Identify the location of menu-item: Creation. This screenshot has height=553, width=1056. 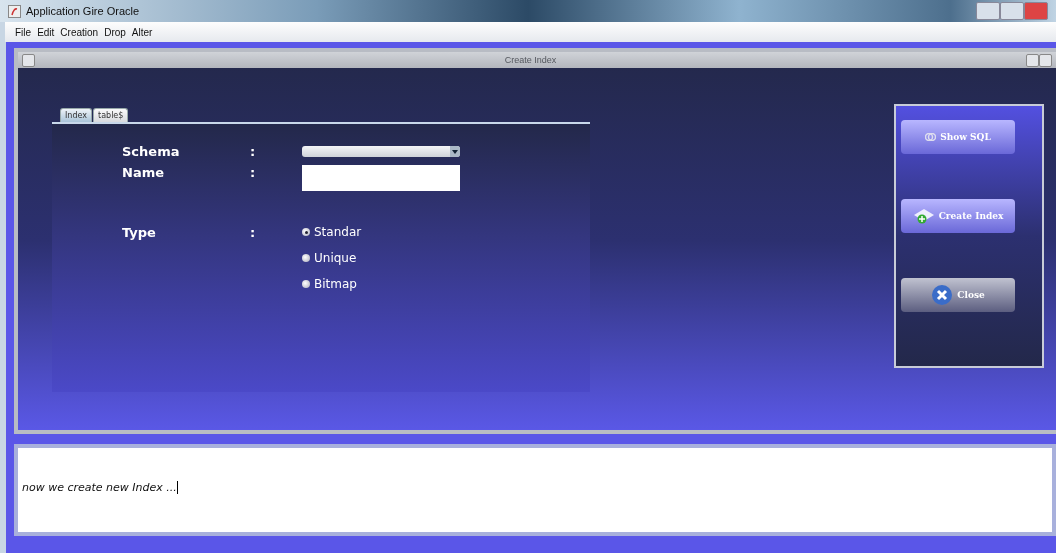
(79, 32).